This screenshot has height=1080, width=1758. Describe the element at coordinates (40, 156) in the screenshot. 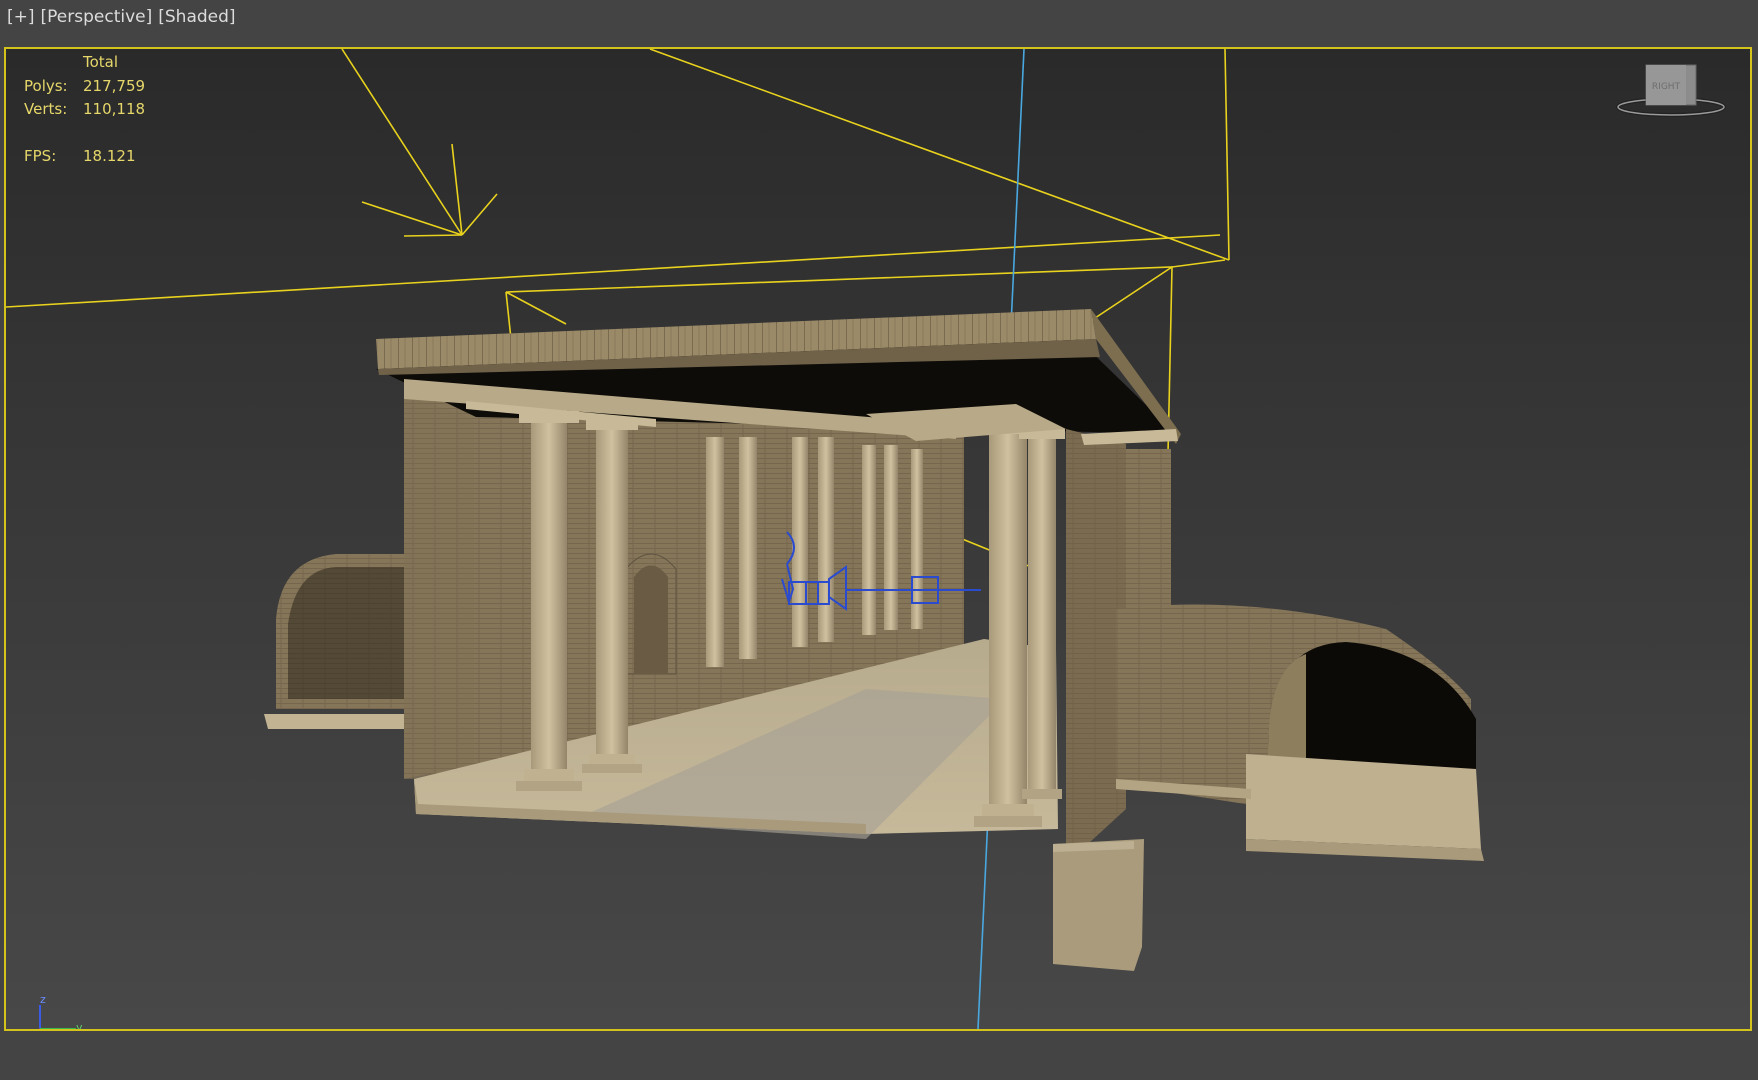

I see `stat-key-fps: FPS:` at that location.